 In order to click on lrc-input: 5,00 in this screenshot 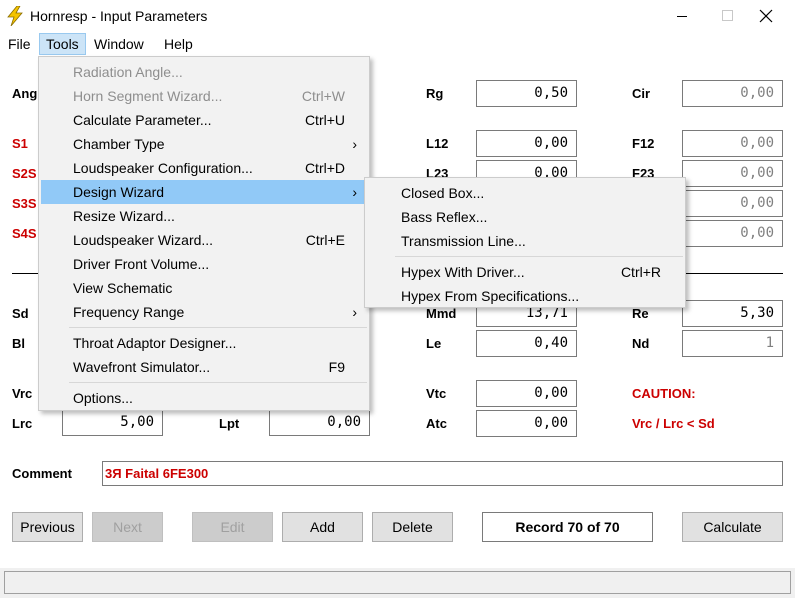, I will do `click(112, 422)`.